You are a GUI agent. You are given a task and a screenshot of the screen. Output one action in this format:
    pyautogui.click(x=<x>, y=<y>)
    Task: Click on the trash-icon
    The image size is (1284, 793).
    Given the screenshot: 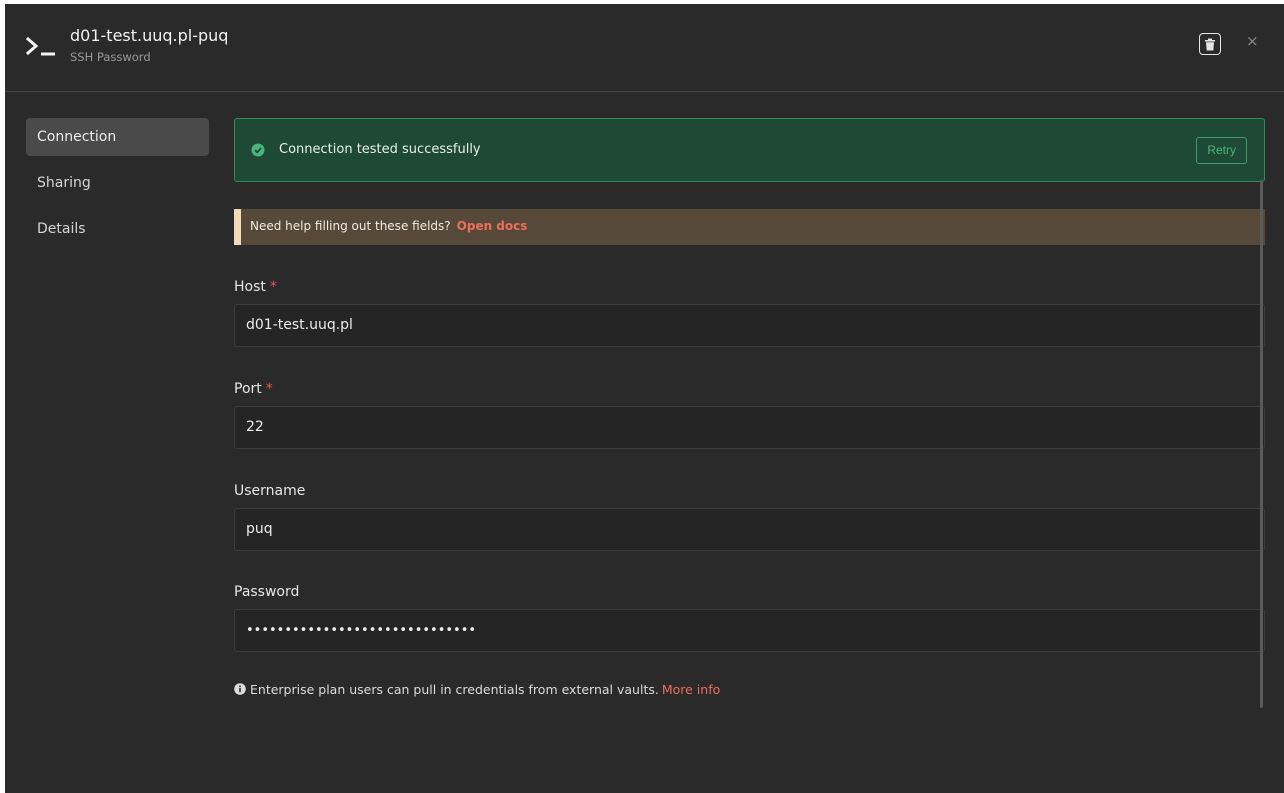 What is the action you would take?
    pyautogui.click(x=1210, y=44)
    